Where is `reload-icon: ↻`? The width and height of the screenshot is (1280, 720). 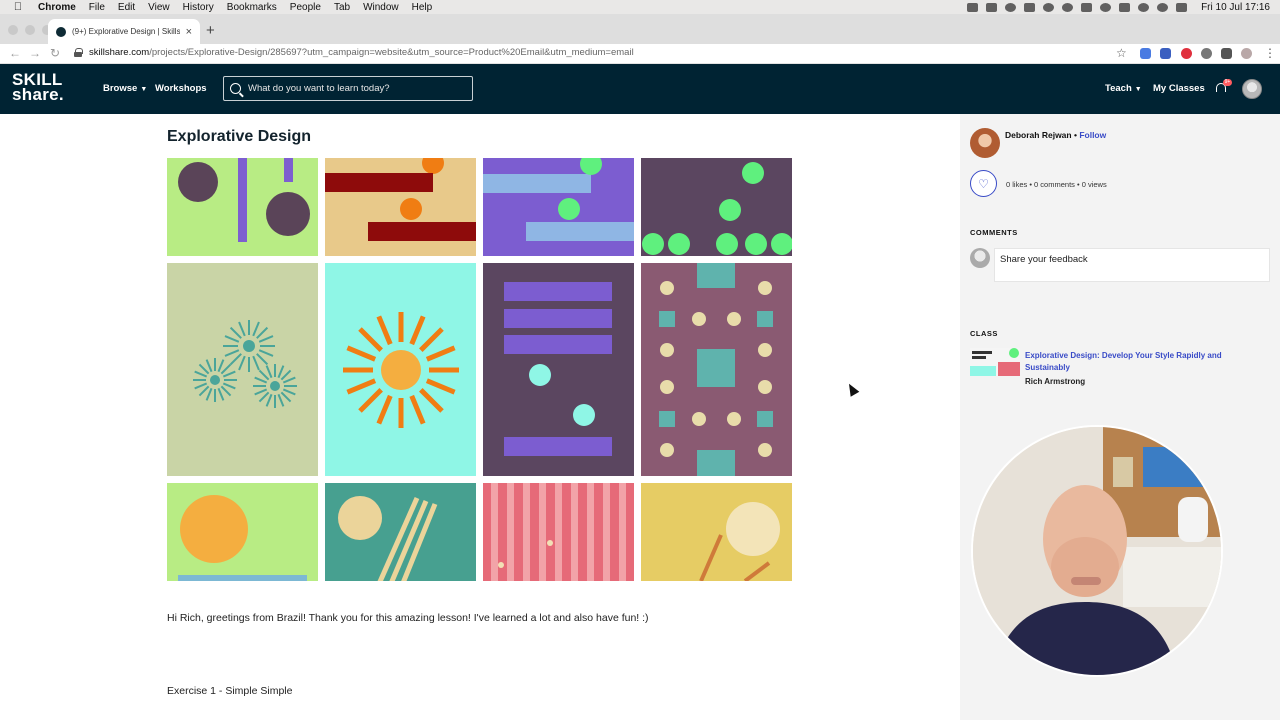 reload-icon: ↻ is located at coordinates (55, 53).